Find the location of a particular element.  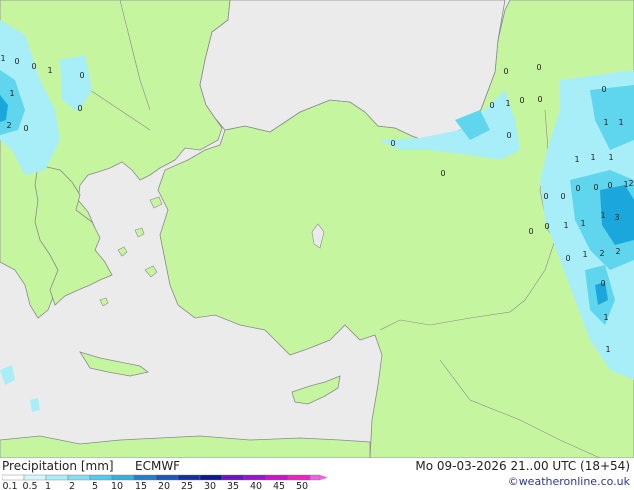

legend-label: 45 is located at coordinates (279, 485).